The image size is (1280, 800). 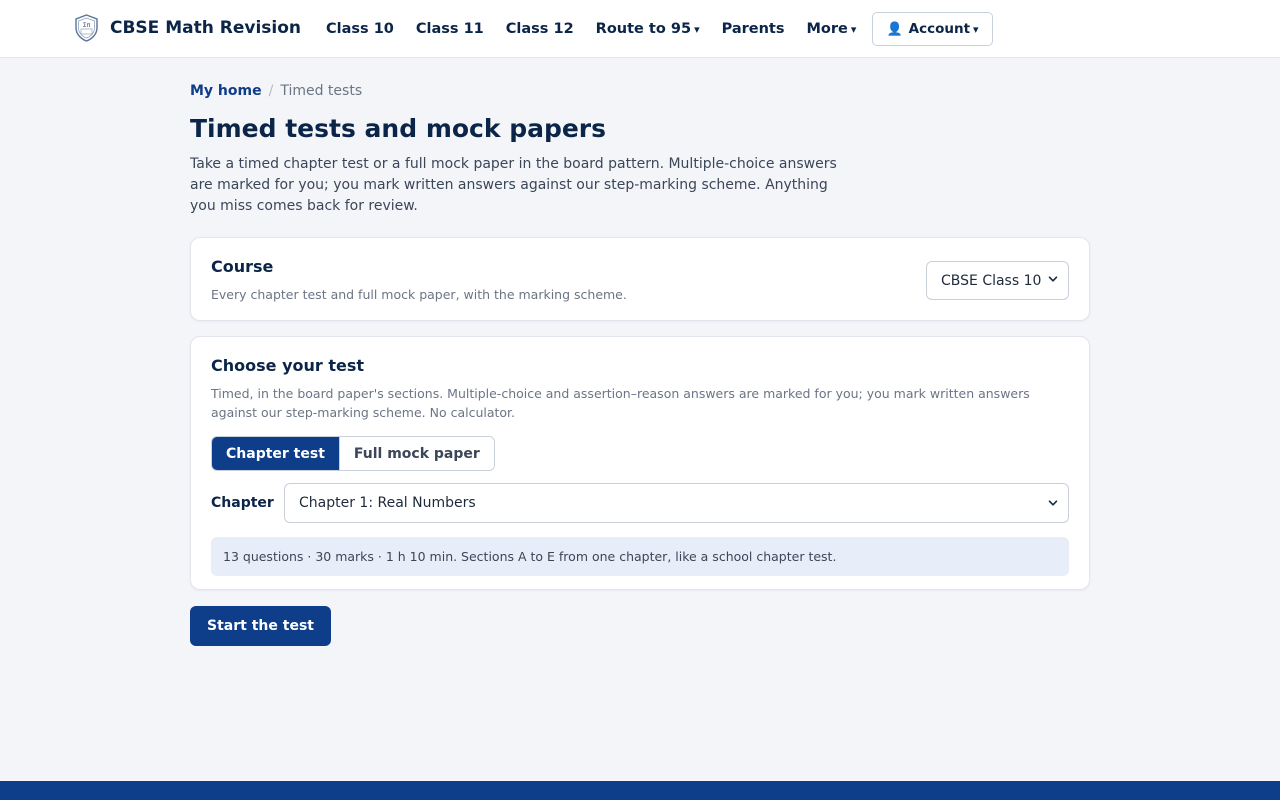 I want to click on nav-more-dropdown: More ▾, so click(x=832, y=29).